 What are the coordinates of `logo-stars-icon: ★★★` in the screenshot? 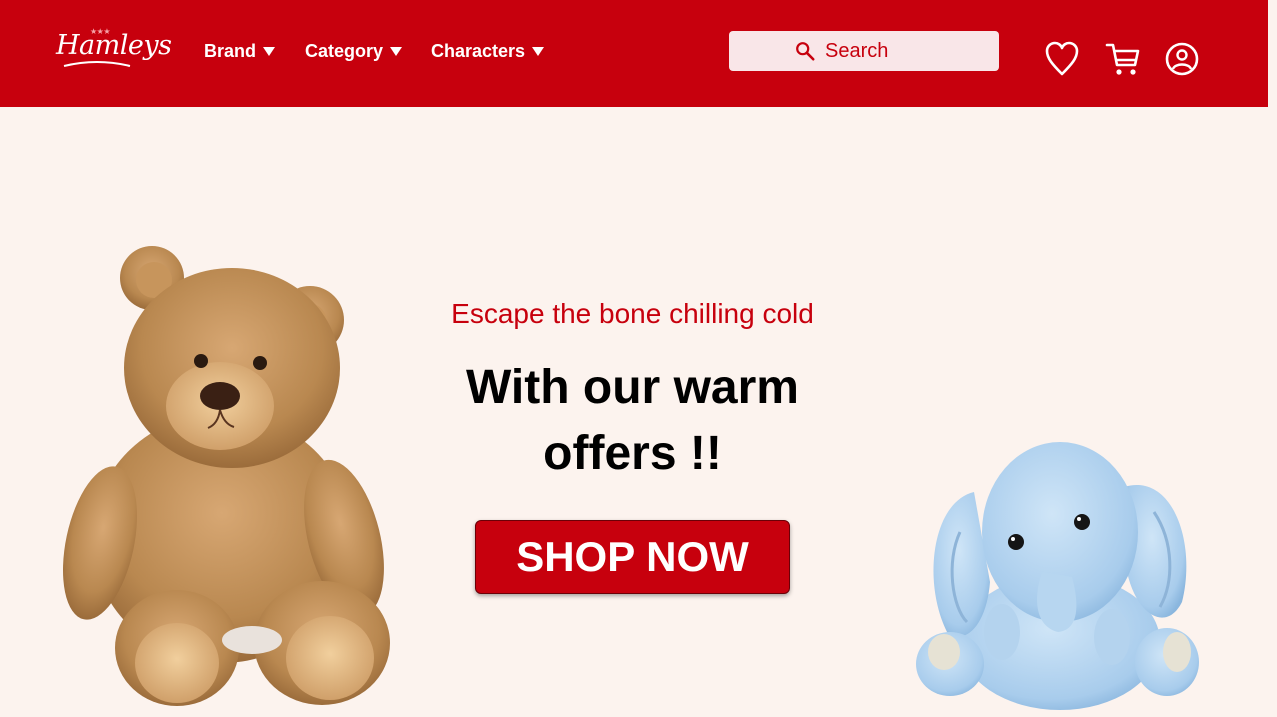 It's located at (100, 31).